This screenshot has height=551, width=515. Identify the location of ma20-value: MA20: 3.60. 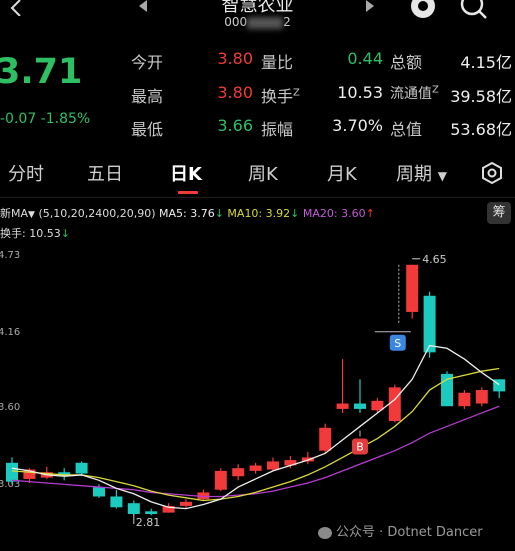
(334, 213).